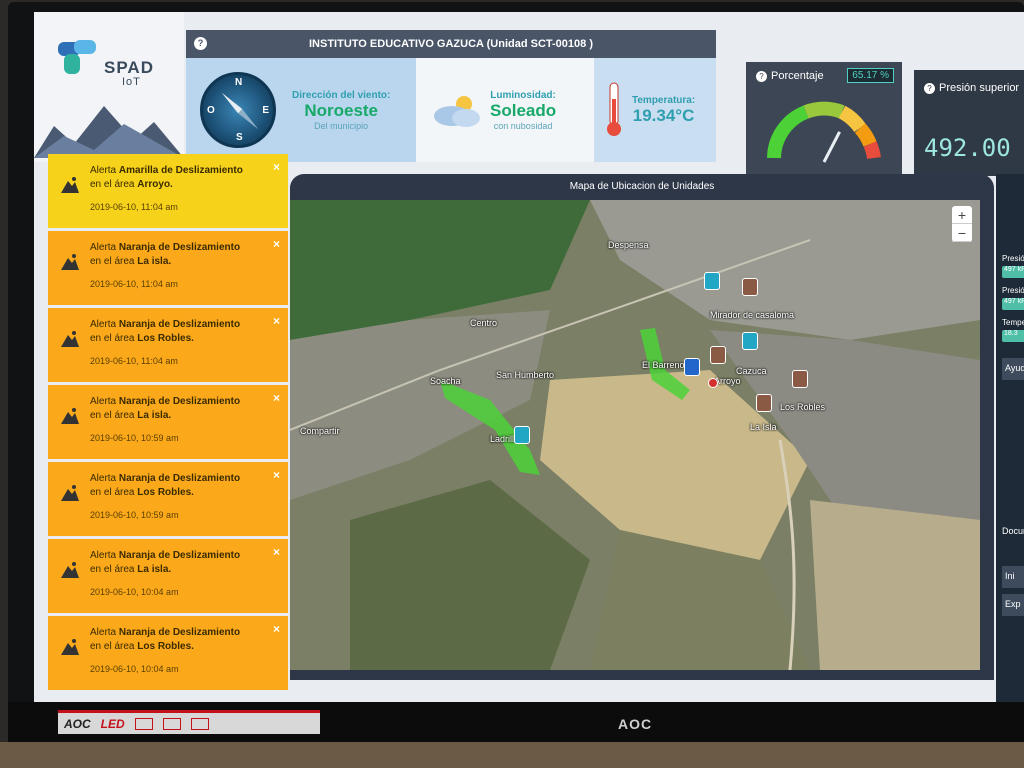 This screenshot has height=768, width=1024. I want to click on brand-suffix: IoT, so click(131, 82).